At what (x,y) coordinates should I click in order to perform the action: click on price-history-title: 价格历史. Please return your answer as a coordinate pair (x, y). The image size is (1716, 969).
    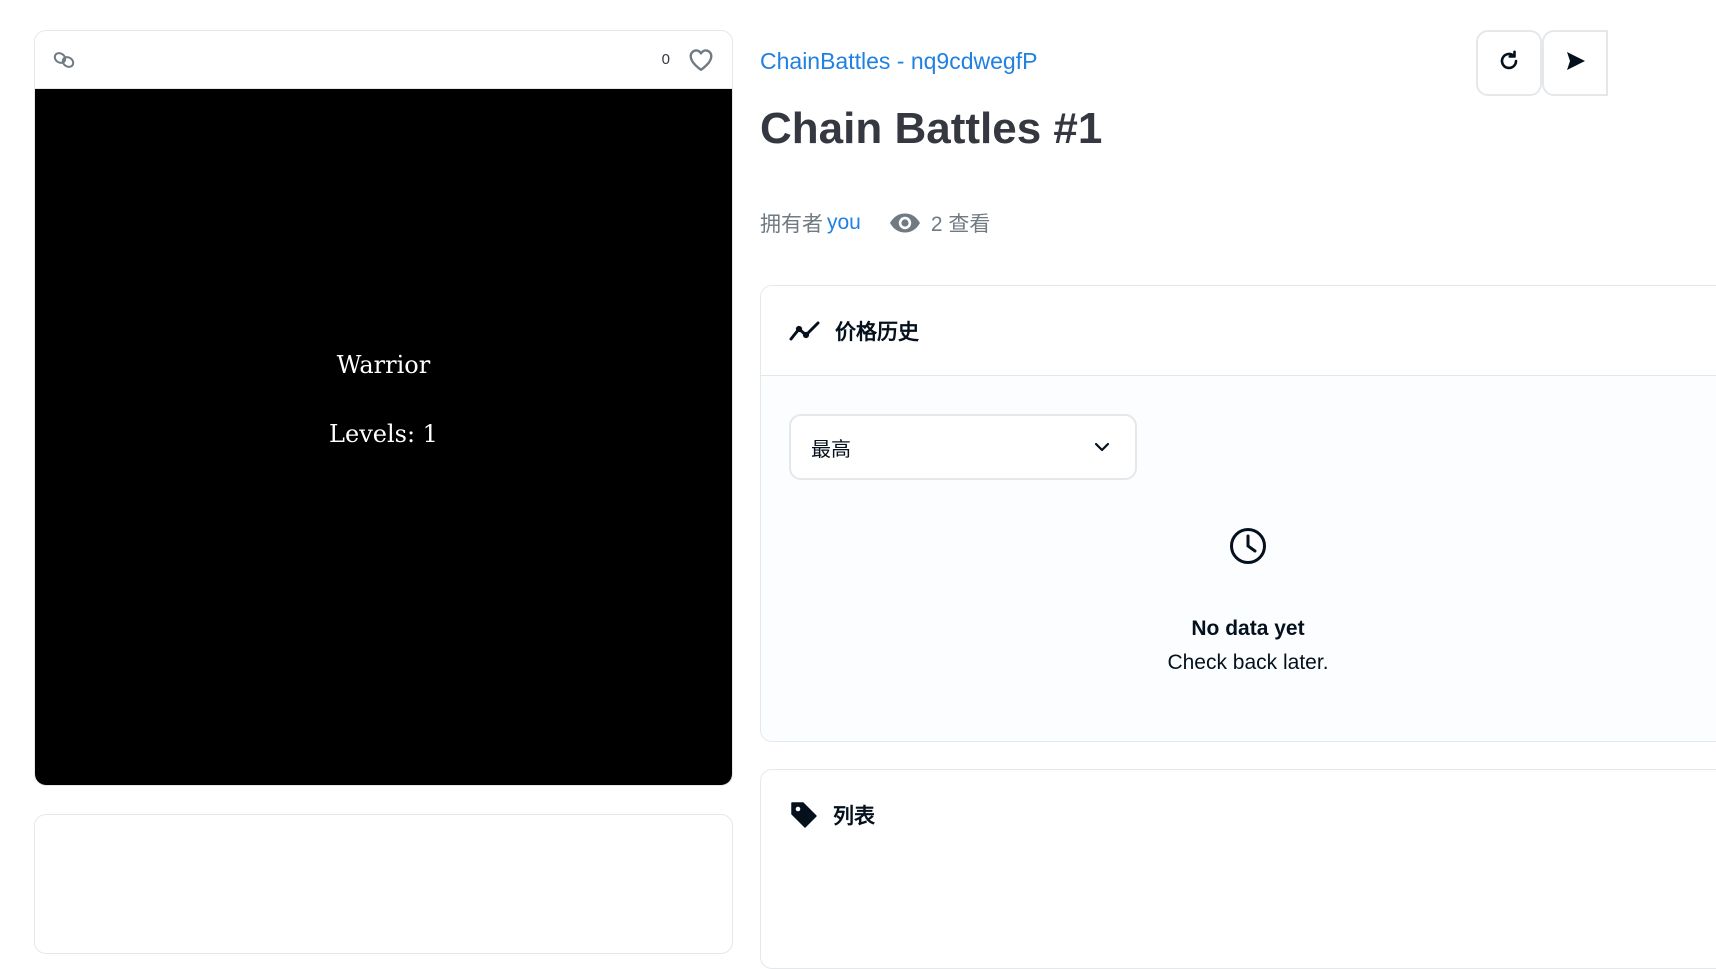
    Looking at the image, I should click on (877, 332).